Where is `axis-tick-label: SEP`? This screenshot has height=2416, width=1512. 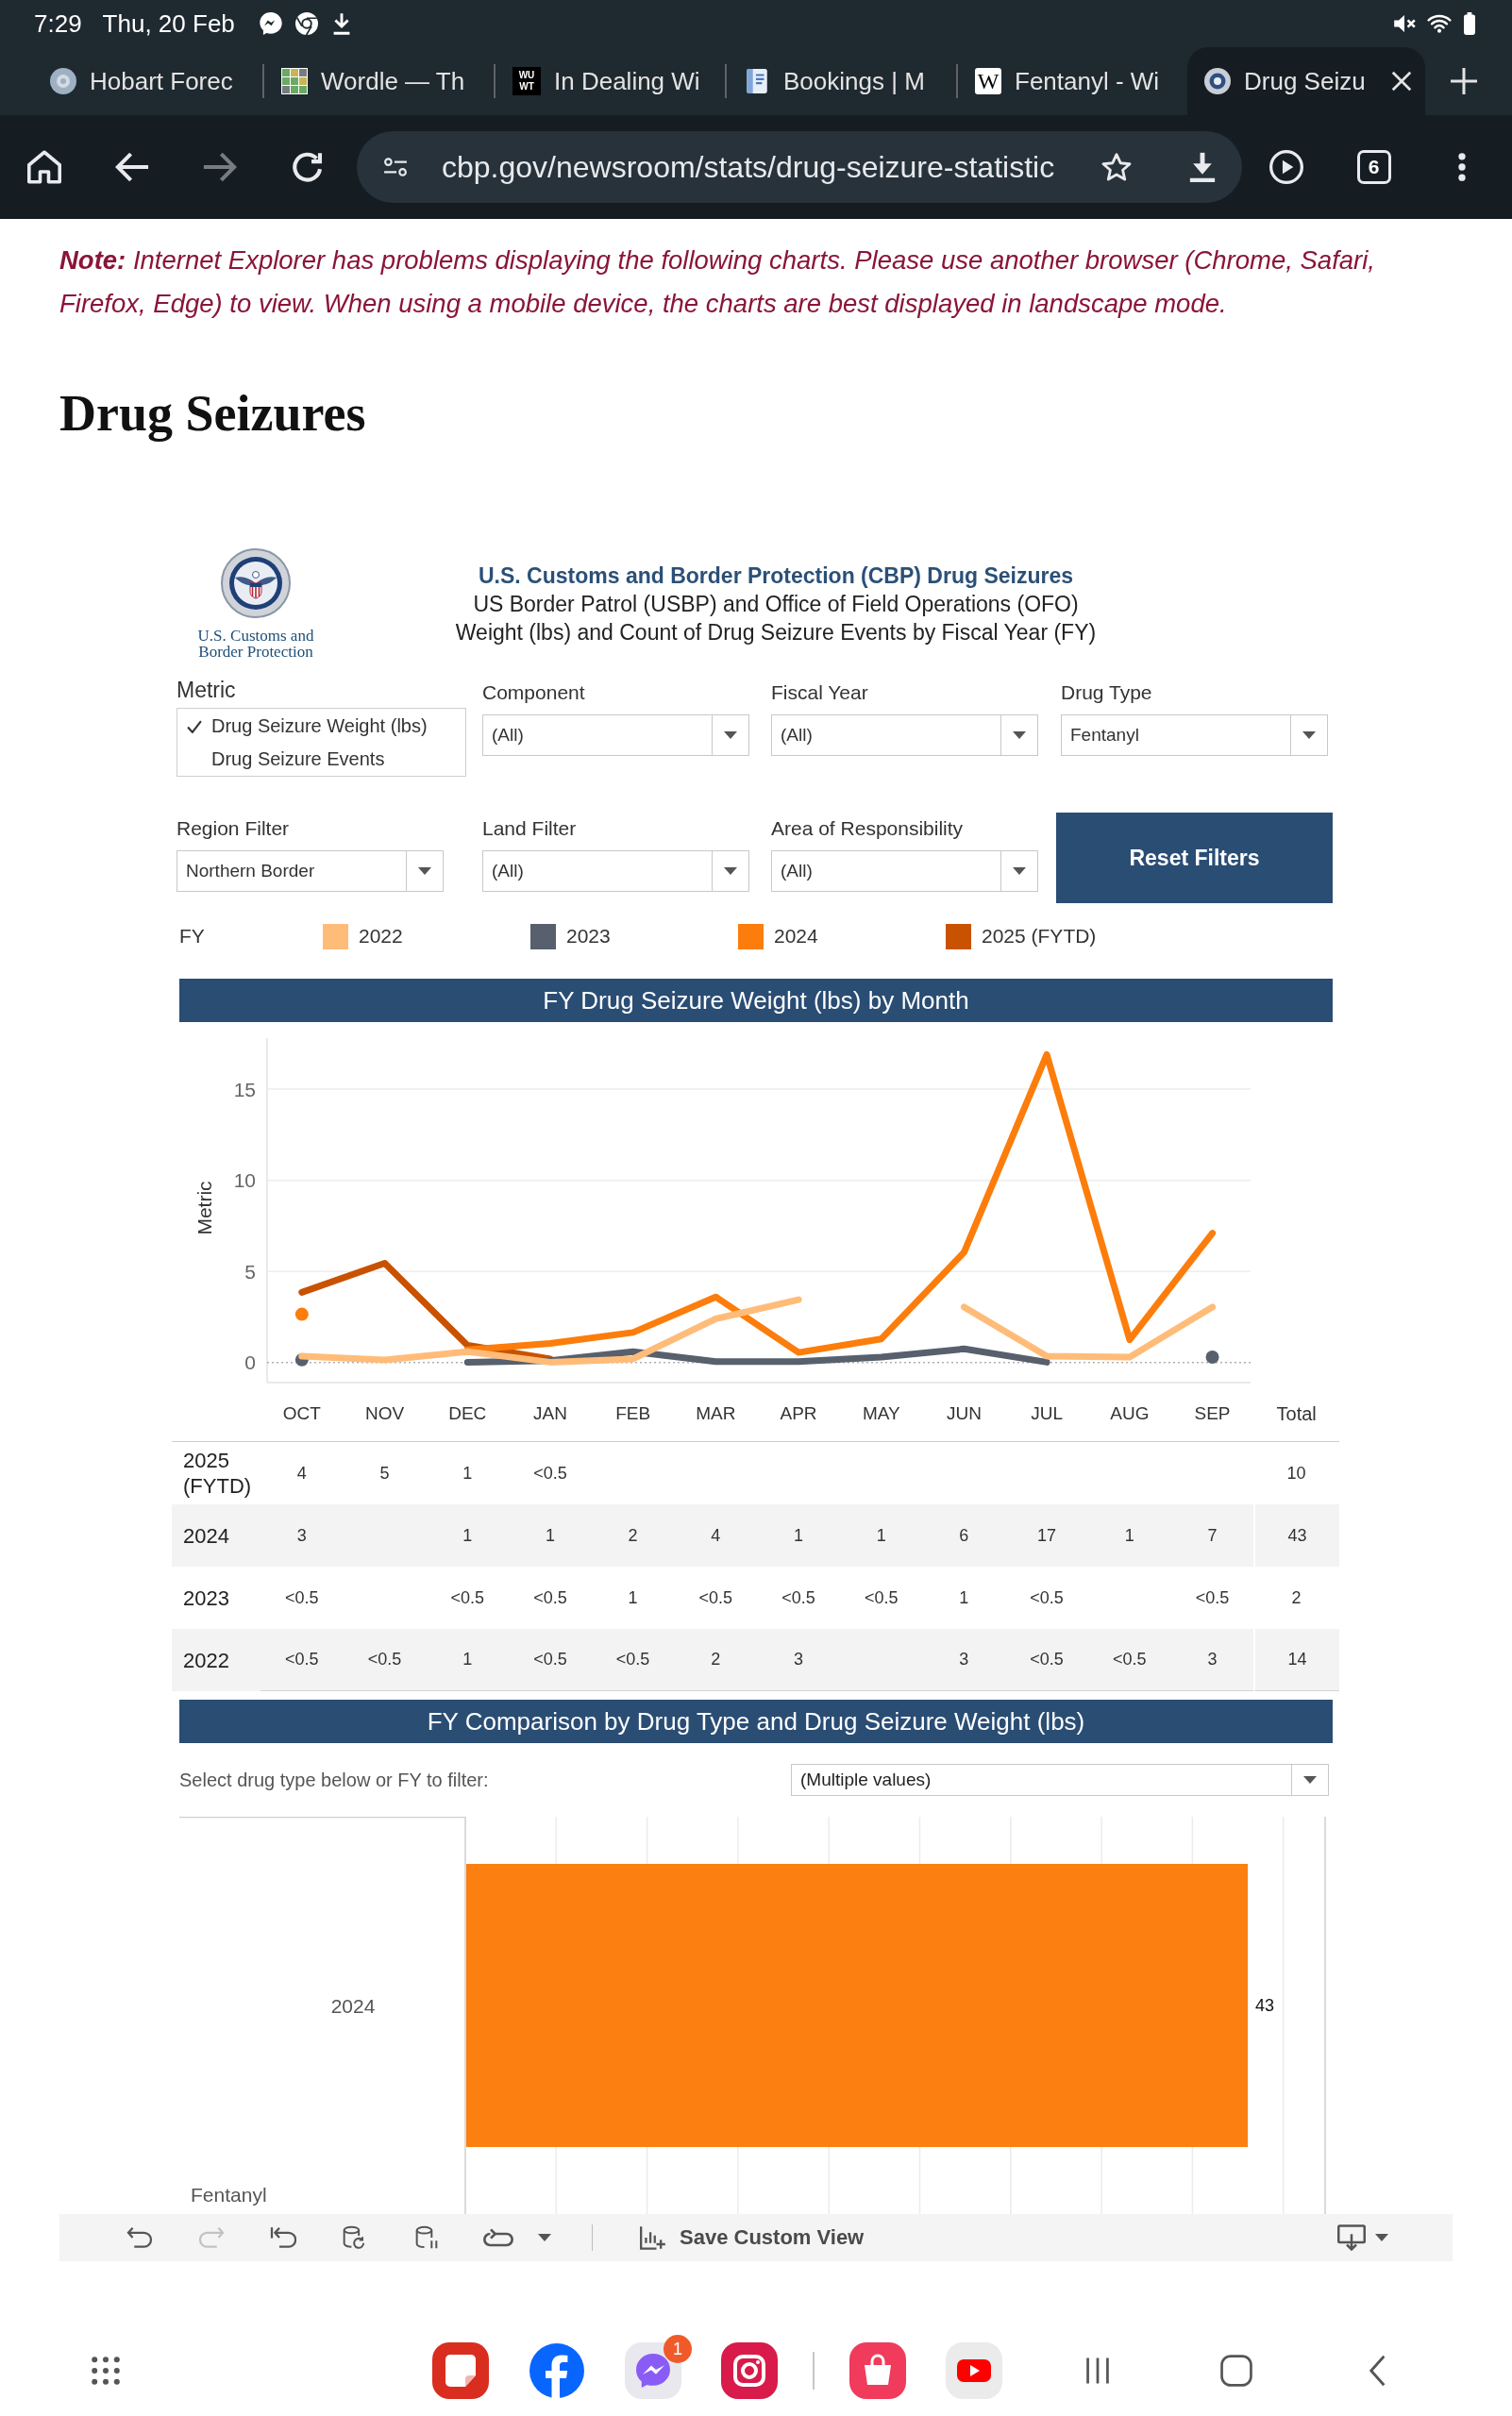
axis-tick-label: SEP is located at coordinates (1212, 1414).